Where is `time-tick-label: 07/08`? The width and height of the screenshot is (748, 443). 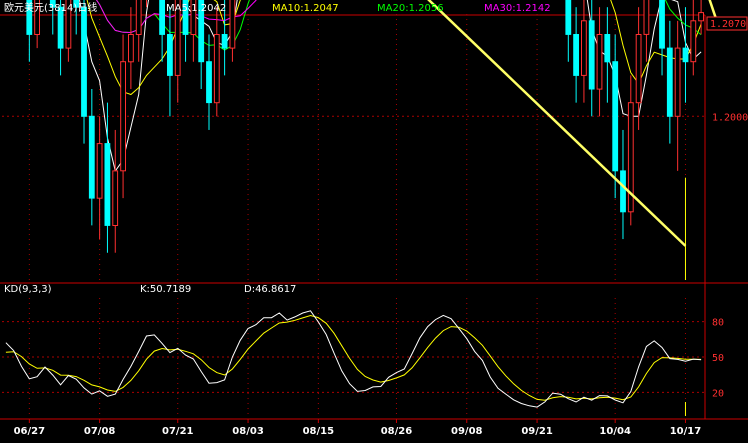
time-tick-label: 07/08 is located at coordinates (100, 431).